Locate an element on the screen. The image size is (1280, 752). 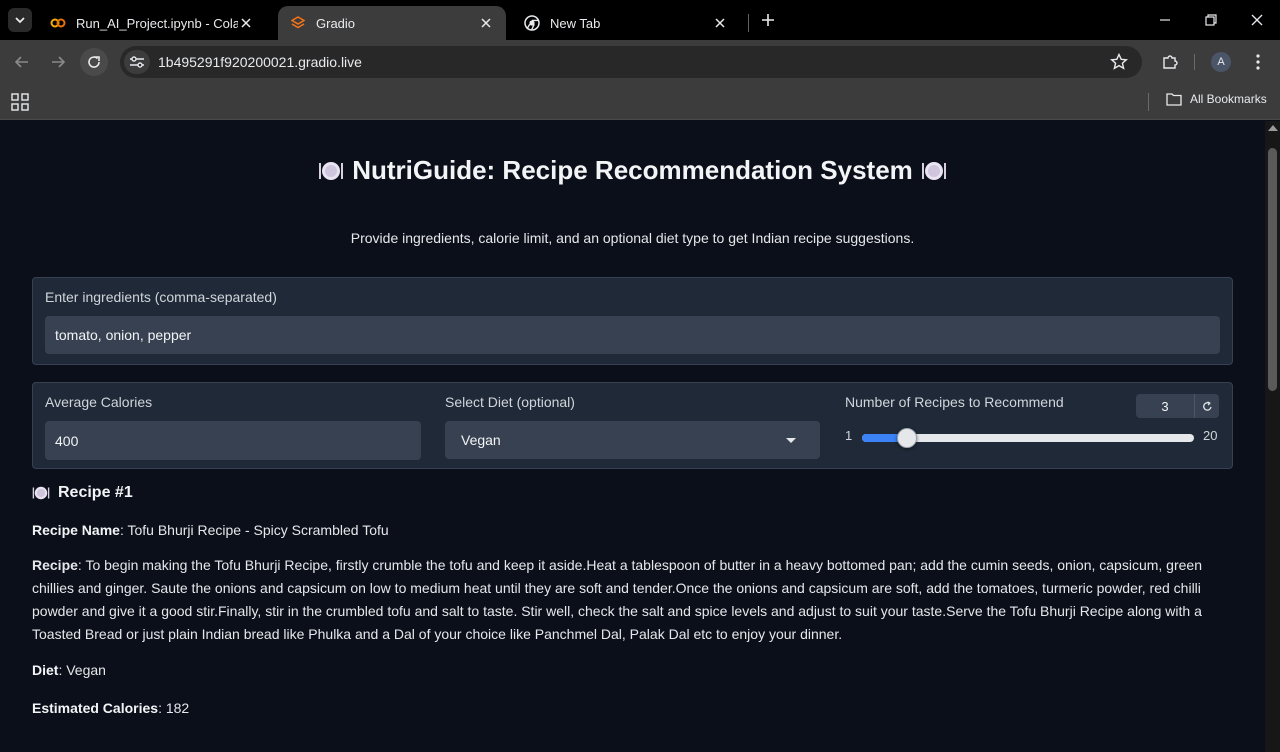
bookmark-star-icon is located at coordinates (1119, 62).